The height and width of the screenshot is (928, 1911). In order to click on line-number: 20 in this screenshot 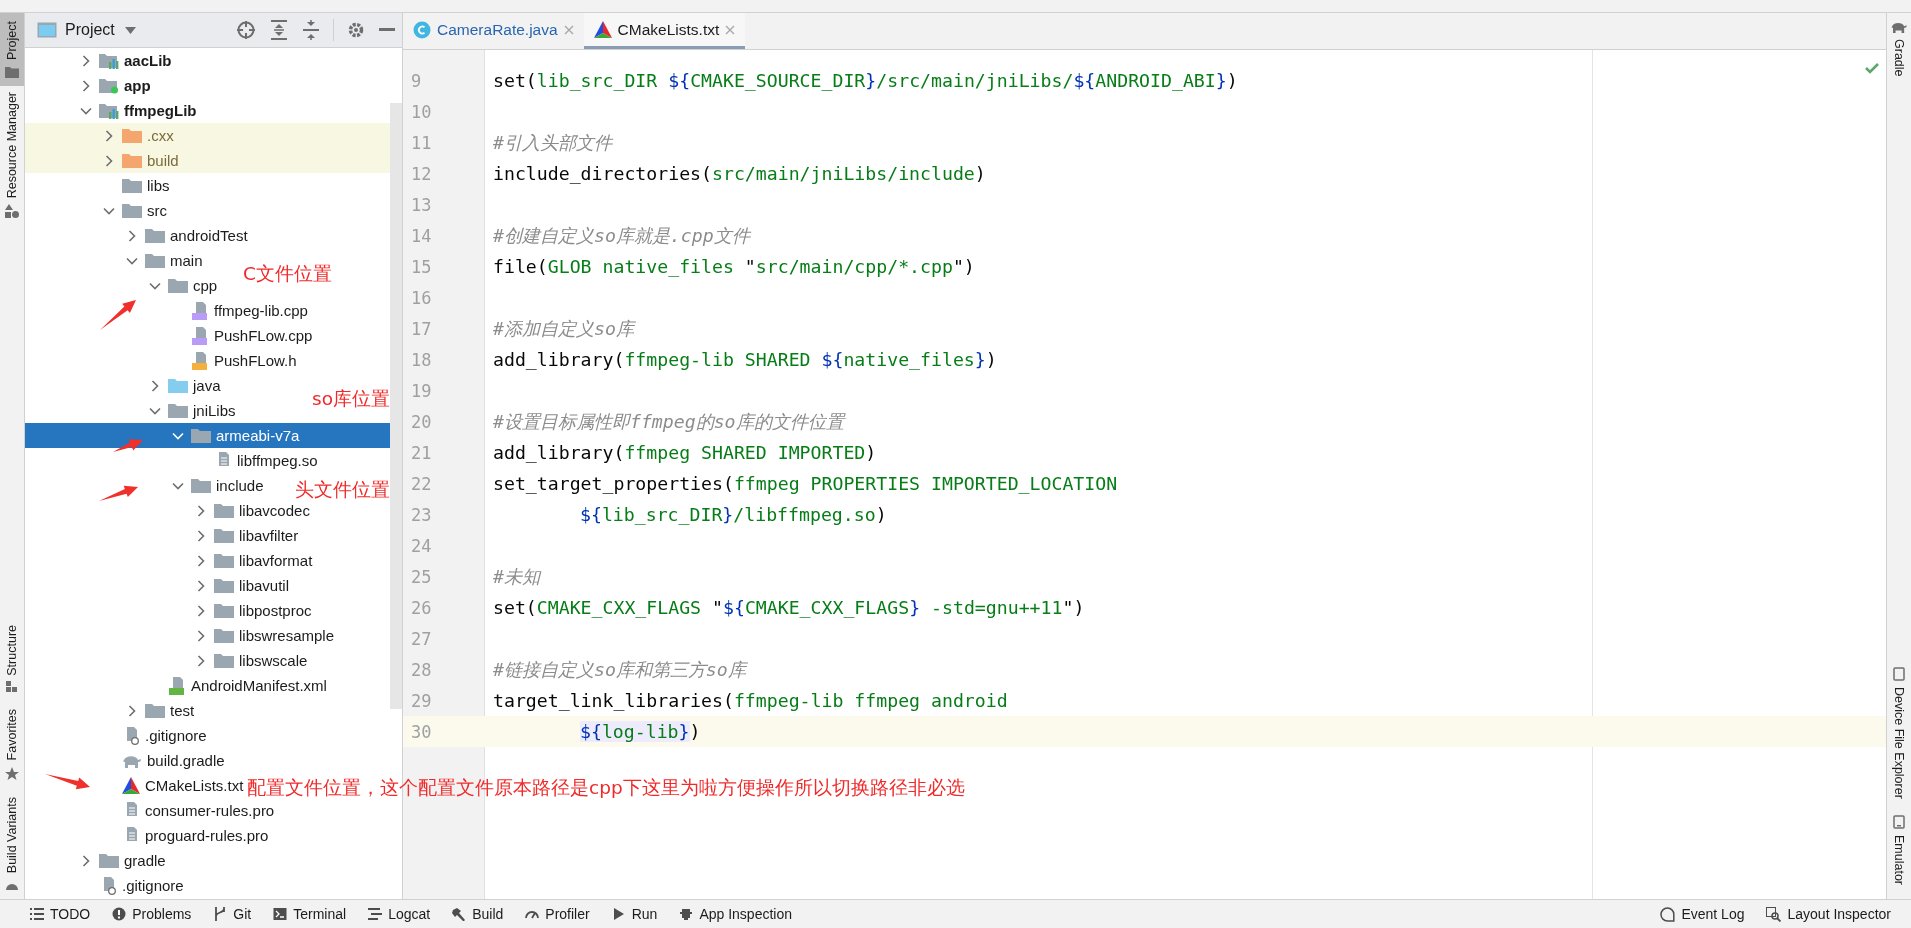, I will do `click(421, 421)`.